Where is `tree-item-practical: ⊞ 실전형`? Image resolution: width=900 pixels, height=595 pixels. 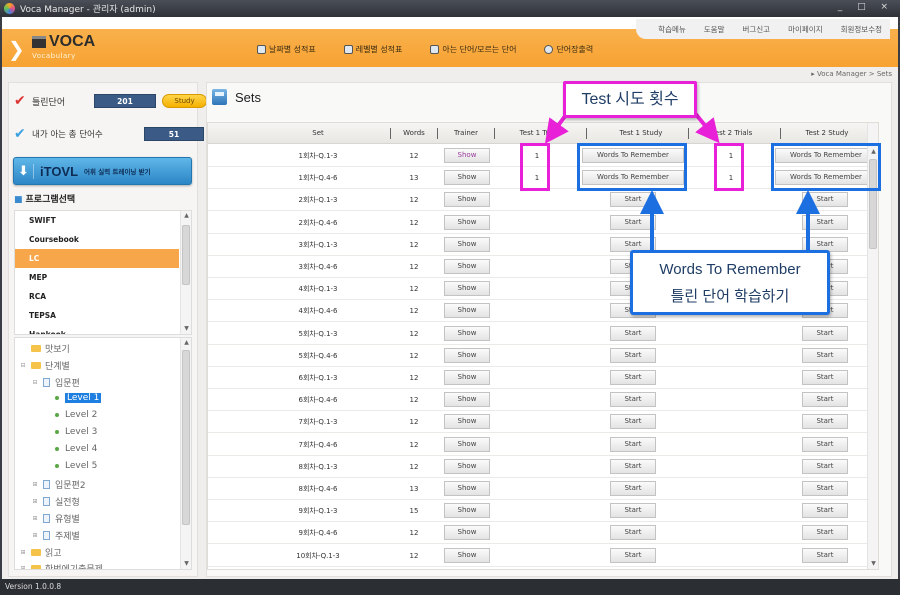 tree-item-practical: ⊞ 실전형 is located at coordinates (55, 501).